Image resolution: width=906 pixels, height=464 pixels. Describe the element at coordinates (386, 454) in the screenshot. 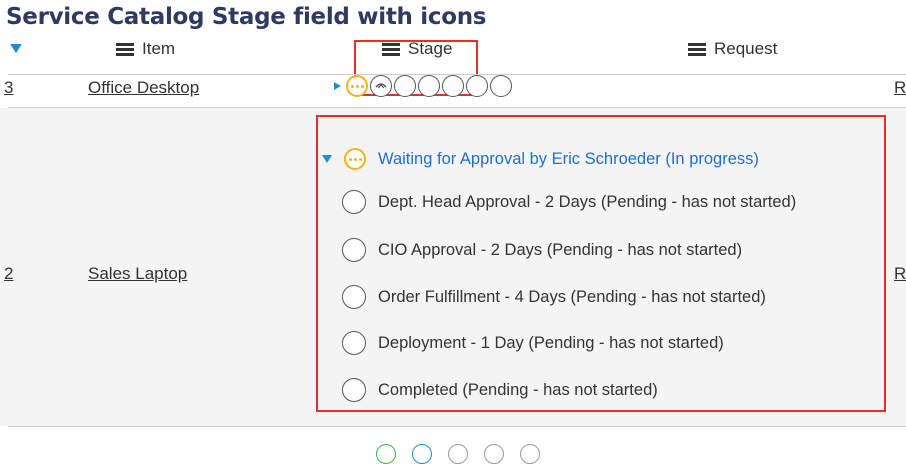

I see `completed-stage-icon` at that location.